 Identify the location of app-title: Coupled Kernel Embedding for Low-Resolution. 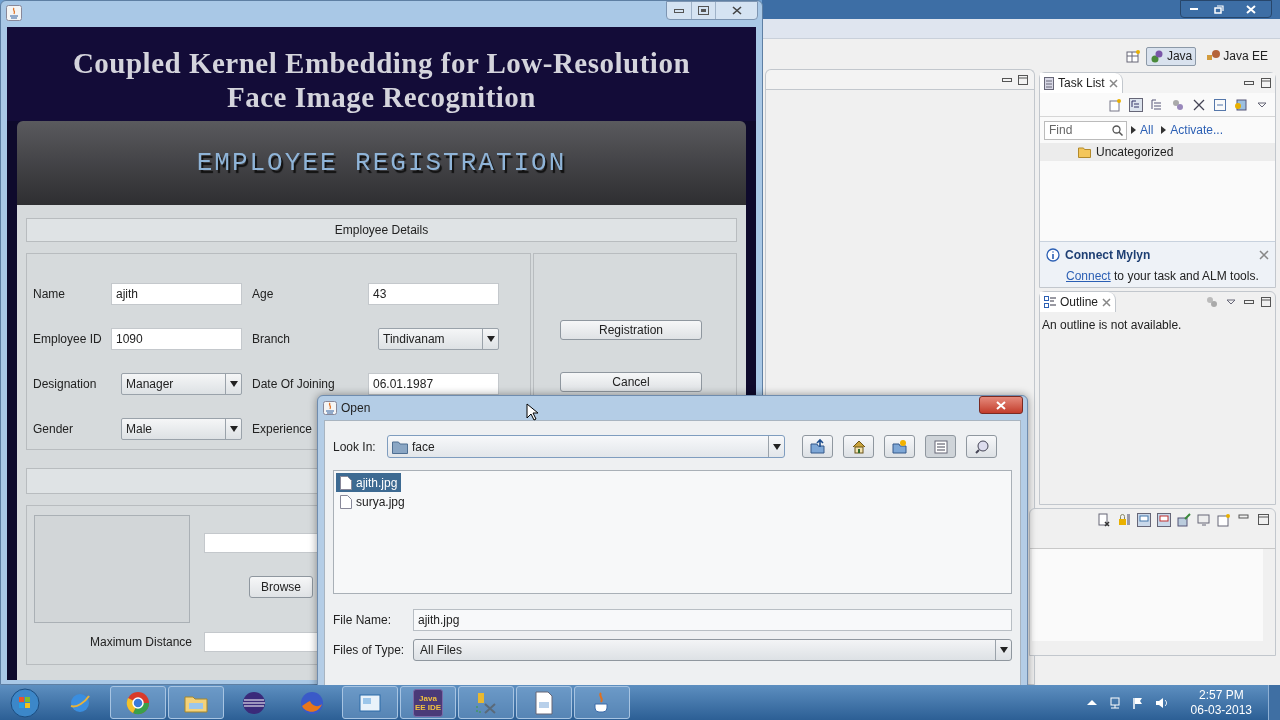
(381, 63).